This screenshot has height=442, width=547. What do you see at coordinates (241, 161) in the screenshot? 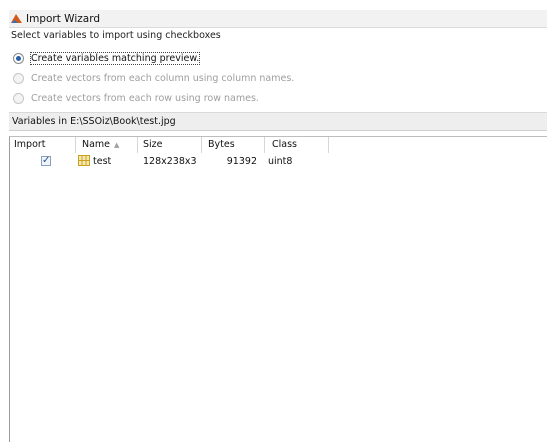
I see `variable-bytes: 91392` at bounding box center [241, 161].